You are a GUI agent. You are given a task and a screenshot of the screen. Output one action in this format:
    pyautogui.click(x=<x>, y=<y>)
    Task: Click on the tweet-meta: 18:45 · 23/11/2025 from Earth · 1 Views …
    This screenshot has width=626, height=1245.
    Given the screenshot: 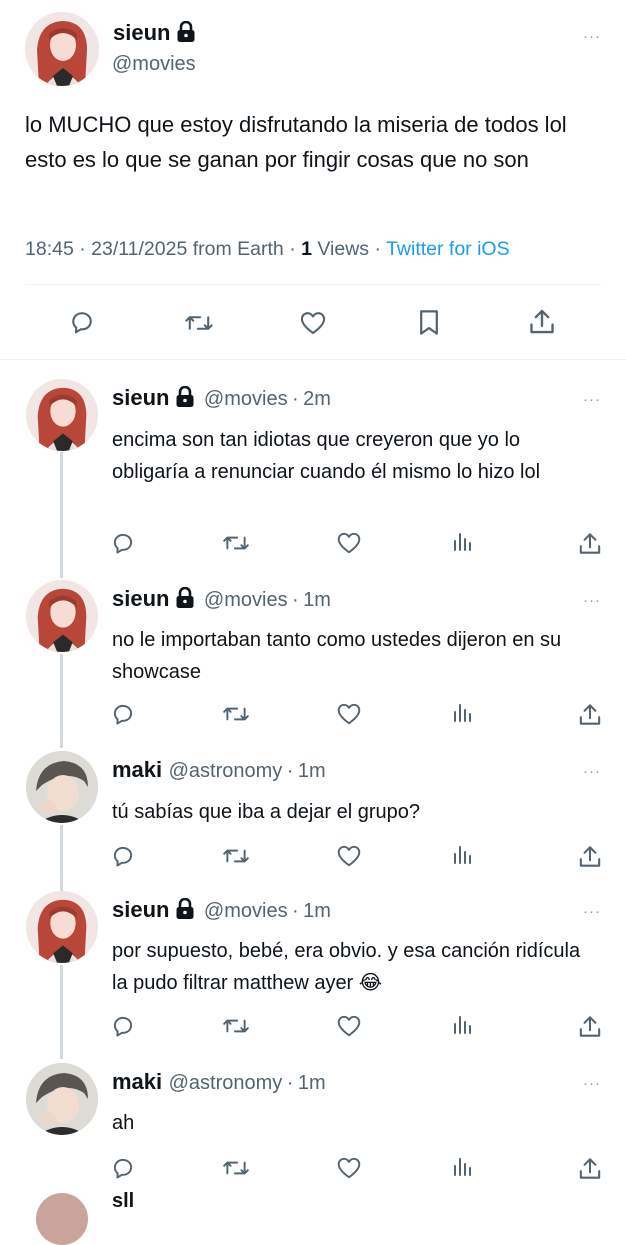 What is the action you would take?
    pyautogui.click(x=267, y=249)
    